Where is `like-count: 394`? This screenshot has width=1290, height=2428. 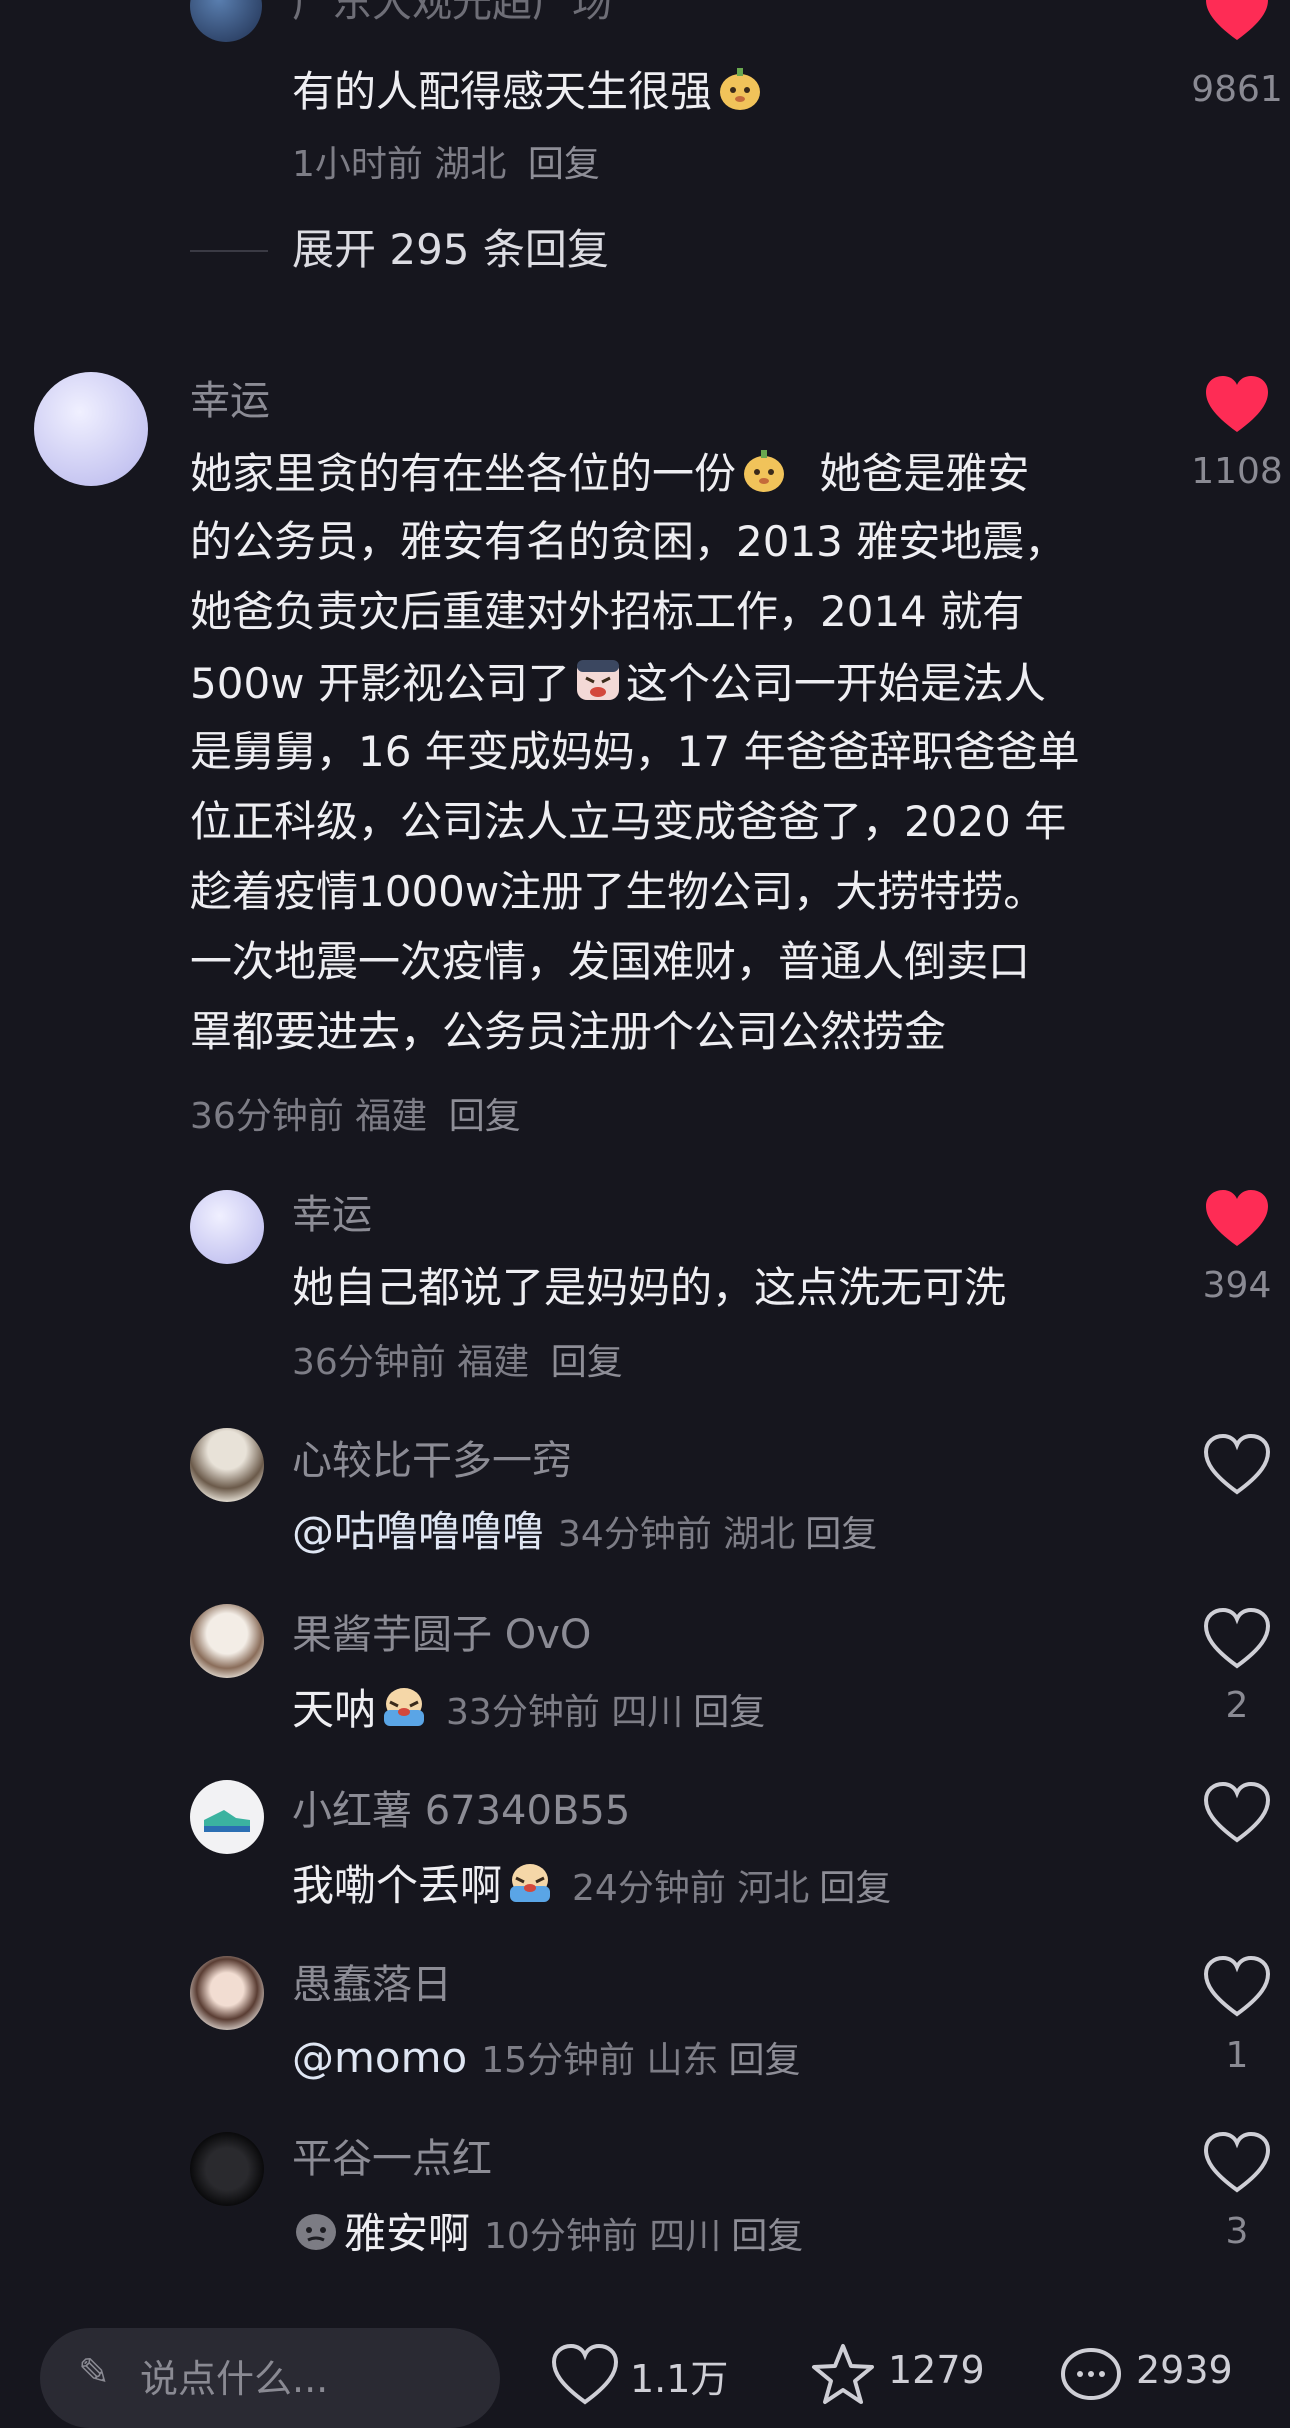 like-count: 394 is located at coordinates (1237, 1285).